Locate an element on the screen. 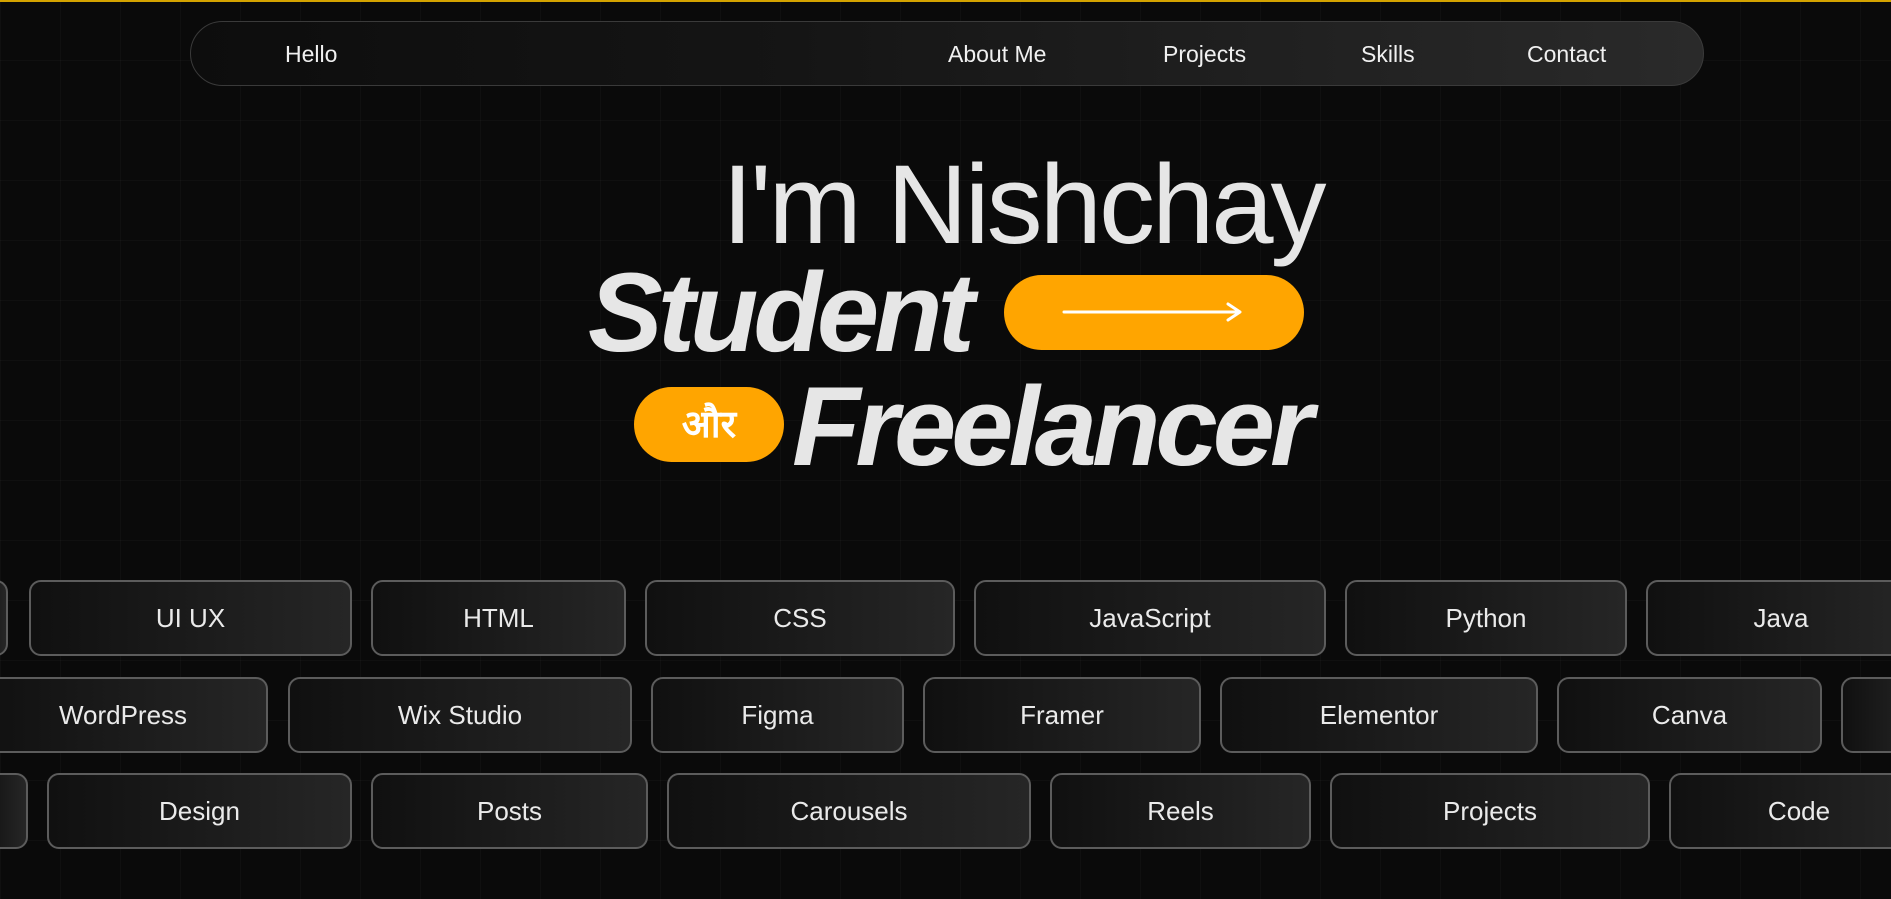 The image size is (1891, 899). skill-tag-projects: Projects is located at coordinates (1490, 811).